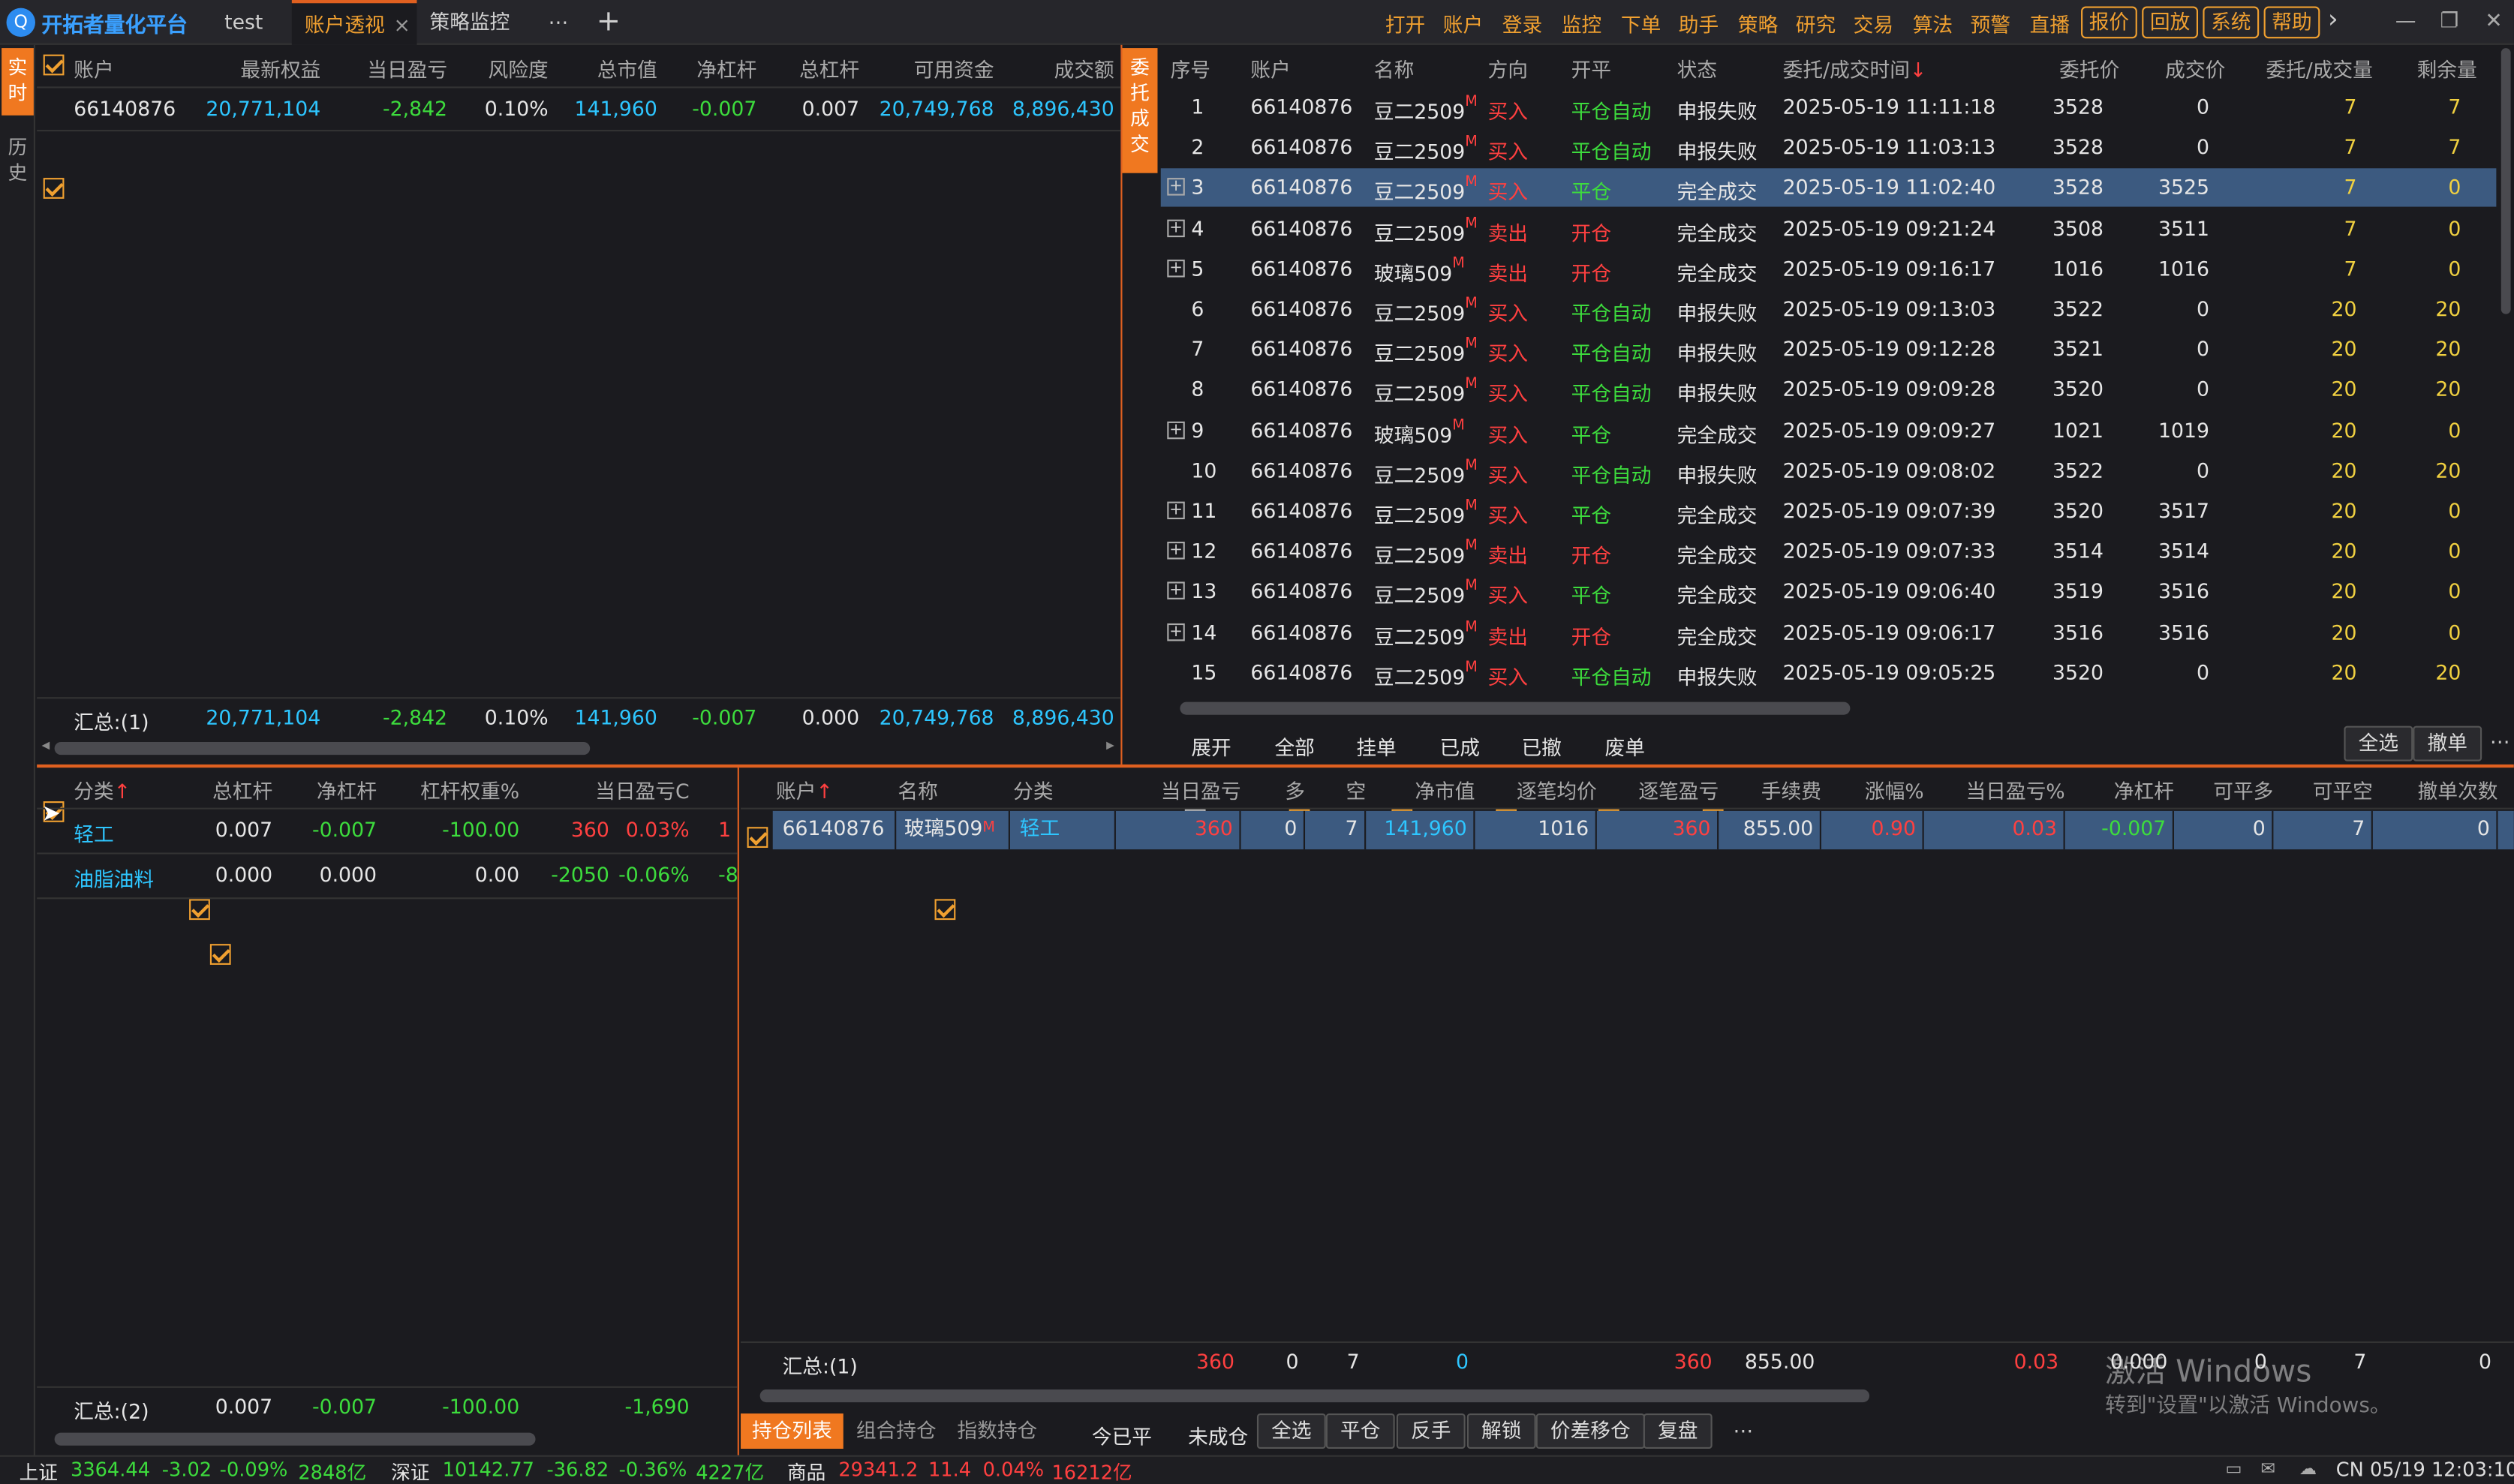 The width and height of the screenshot is (2514, 1484). I want to click on order-cell-no: 6, so click(1223, 308).